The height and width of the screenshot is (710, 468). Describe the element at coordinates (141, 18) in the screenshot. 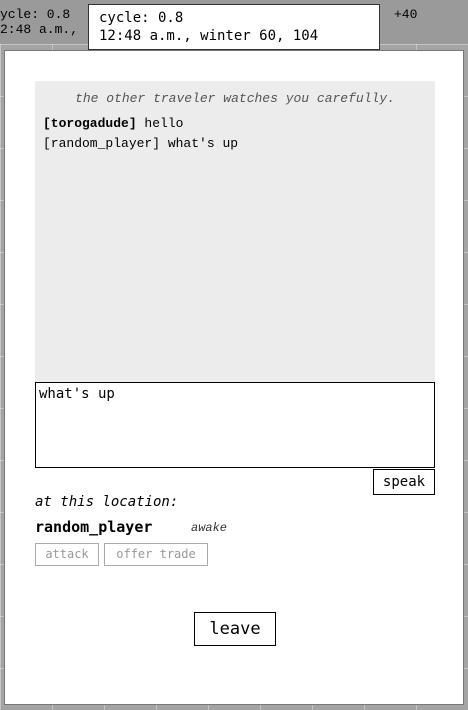

I see `cycle-value: cycle: 0.8` at that location.